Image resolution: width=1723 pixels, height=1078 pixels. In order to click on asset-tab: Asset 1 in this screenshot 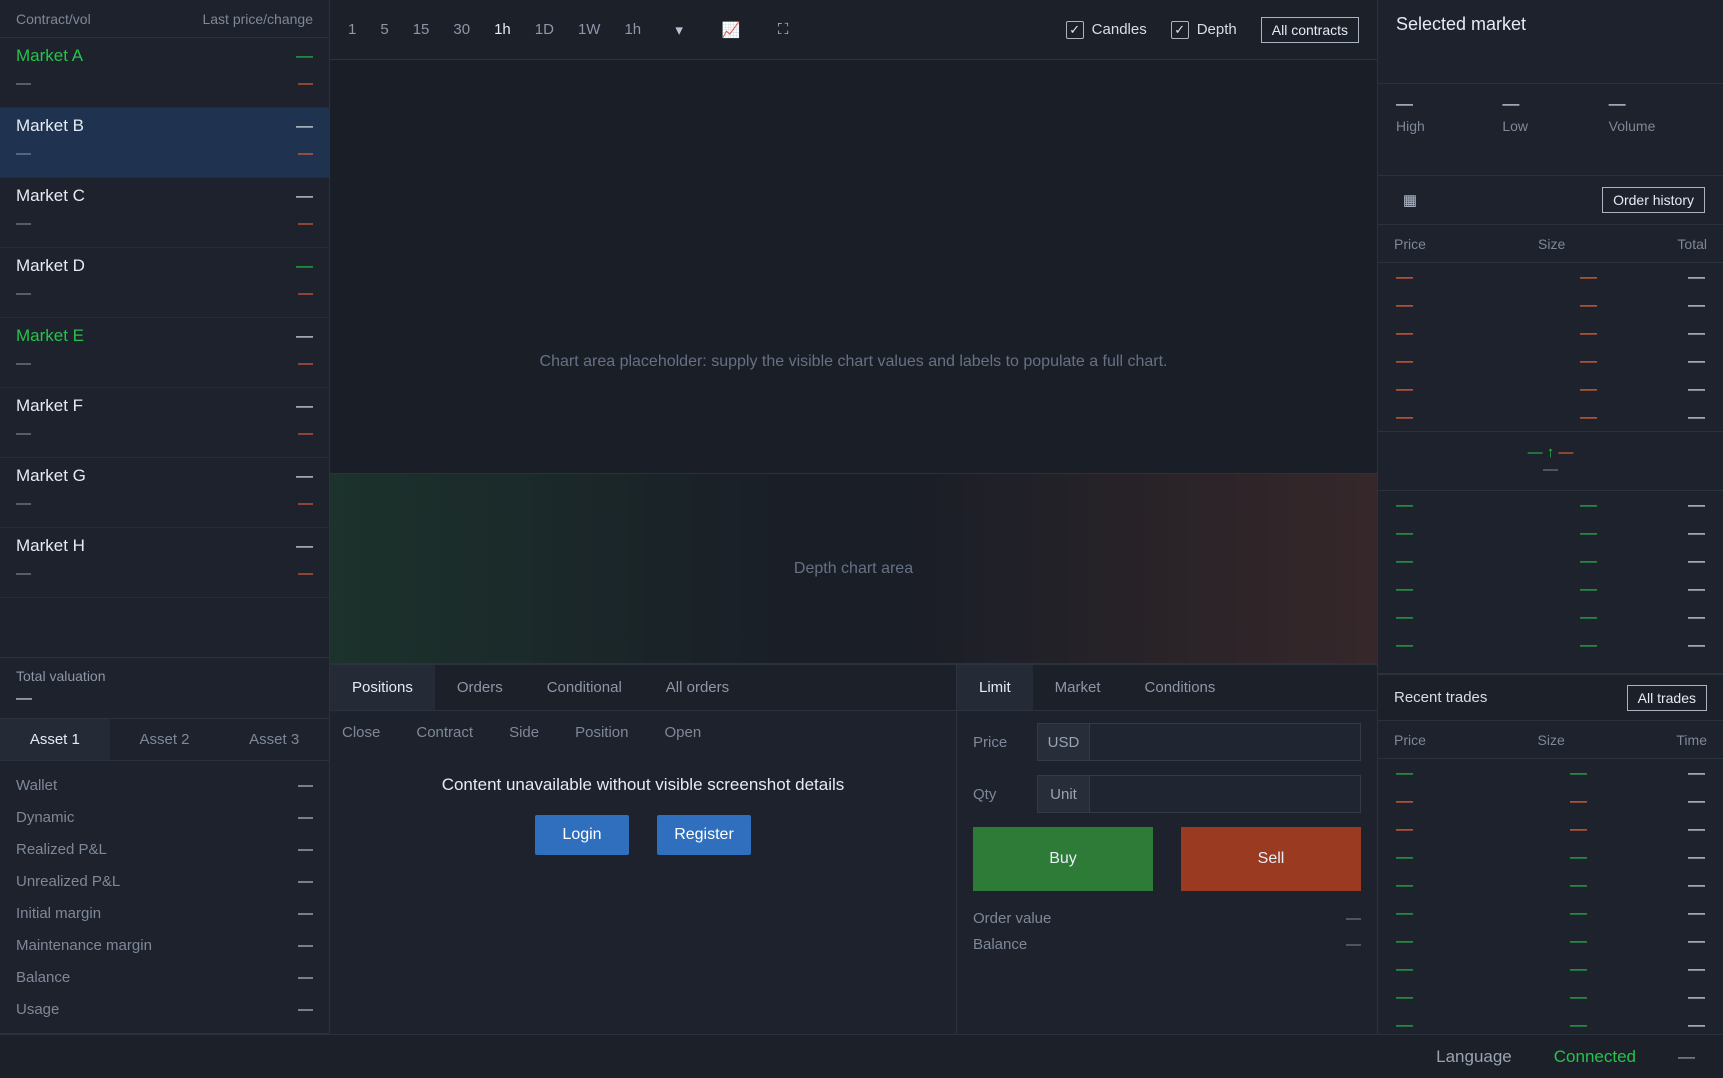, I will do `click(55, 739)`.